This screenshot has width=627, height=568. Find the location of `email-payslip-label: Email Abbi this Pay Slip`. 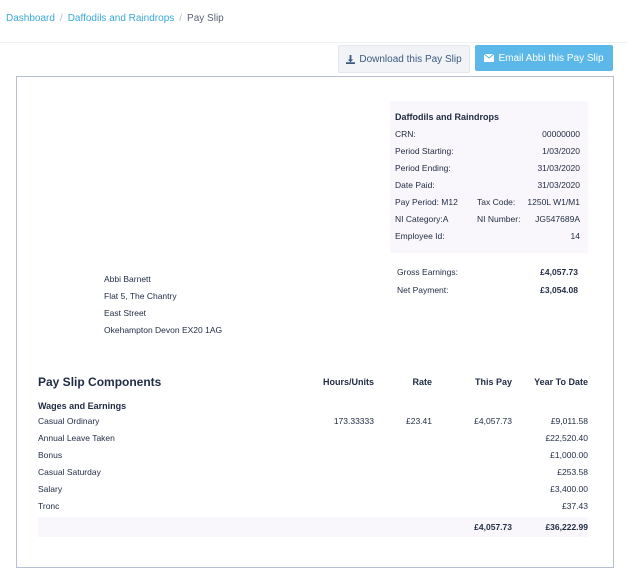

email-payslip-label: Email Abbi this Pay Slip is located at coordinates (551, 58).